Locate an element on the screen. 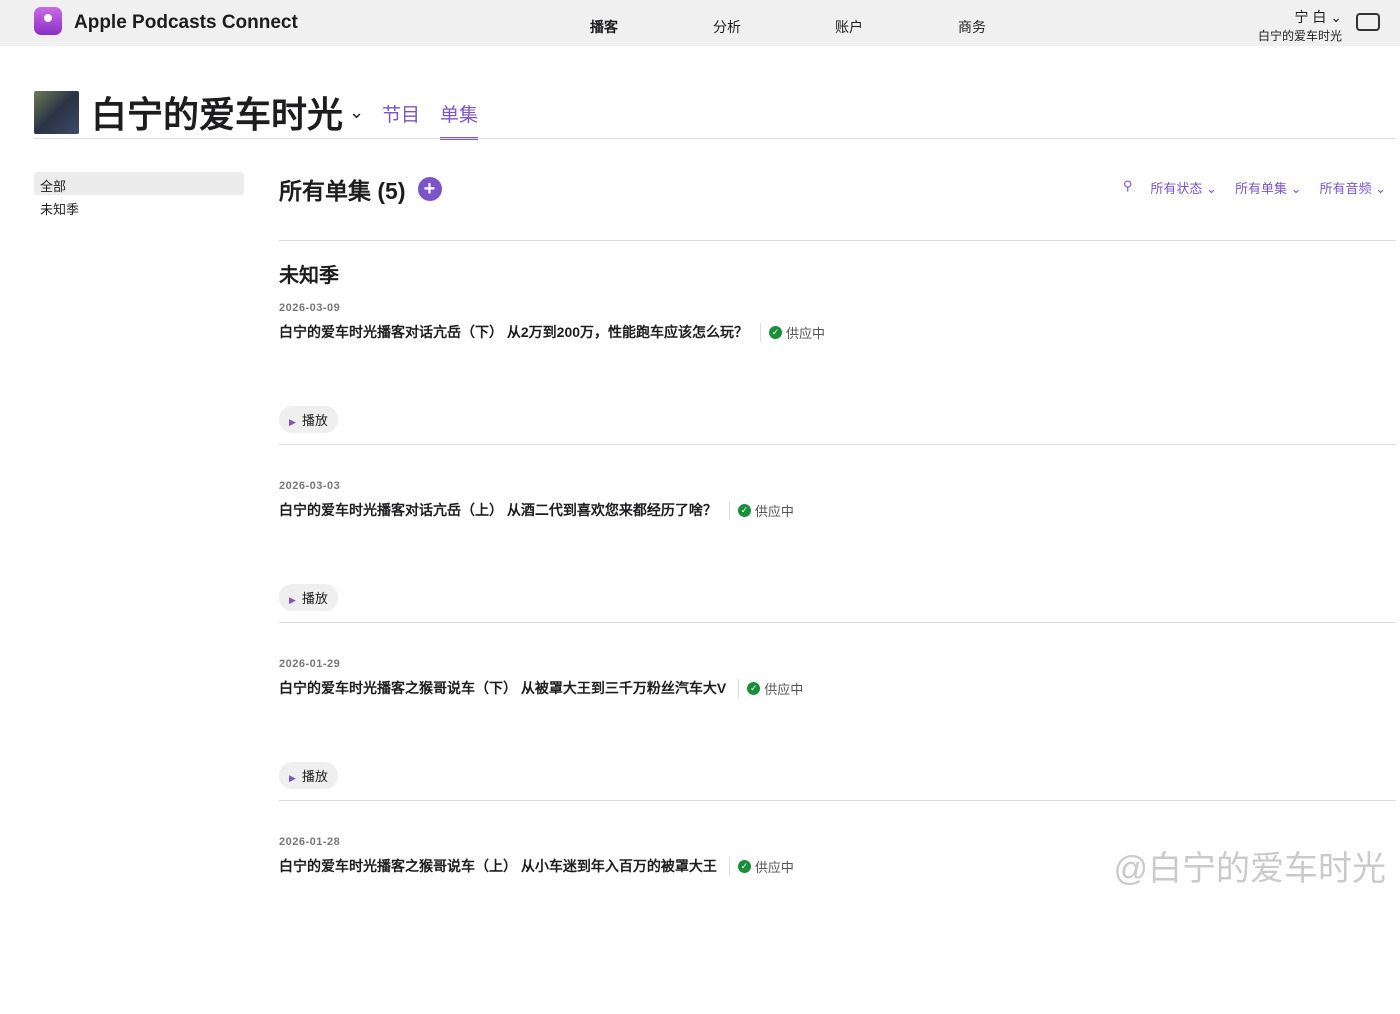 Image resolution: width=1400 pixels, height=1014 pixels. episode-title: 白宁的爱车时光播客之猴哥说车（上） 从小车迷到年入百万的被罩大王 is located at coordinates (498, 866).